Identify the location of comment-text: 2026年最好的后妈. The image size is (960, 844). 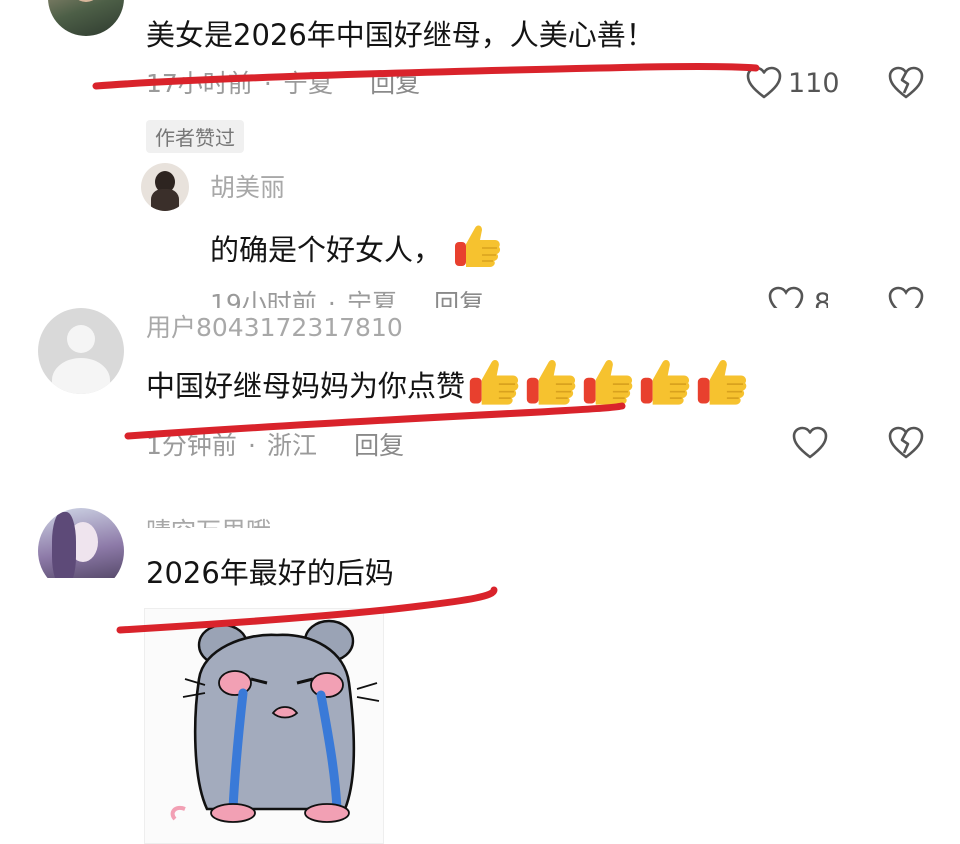
(270, 573).